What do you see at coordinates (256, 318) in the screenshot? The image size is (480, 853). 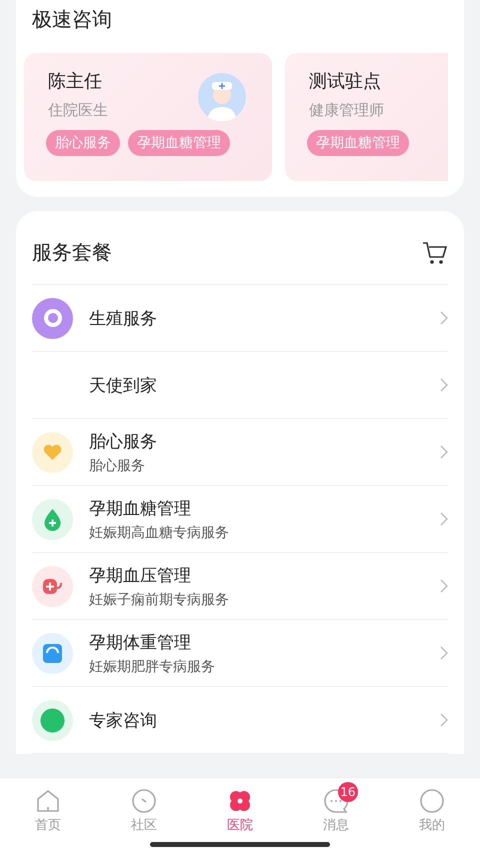 I see `service-title: 生殖服务` at bounding box center [256, 318].